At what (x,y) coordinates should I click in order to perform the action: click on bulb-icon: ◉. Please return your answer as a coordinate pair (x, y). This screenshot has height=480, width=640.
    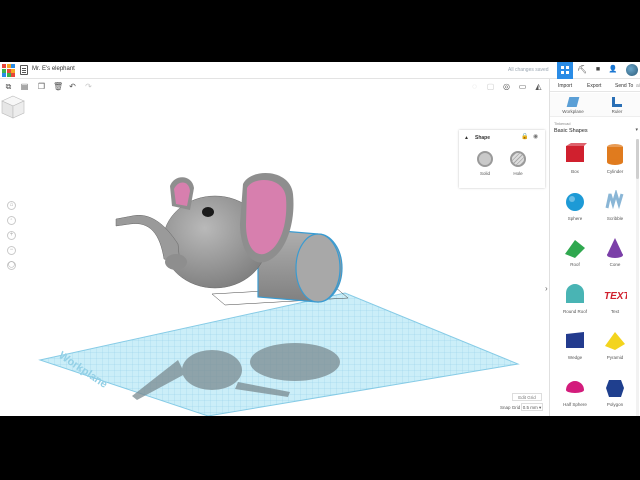
    Looking at the image, I should click on (536, 137).